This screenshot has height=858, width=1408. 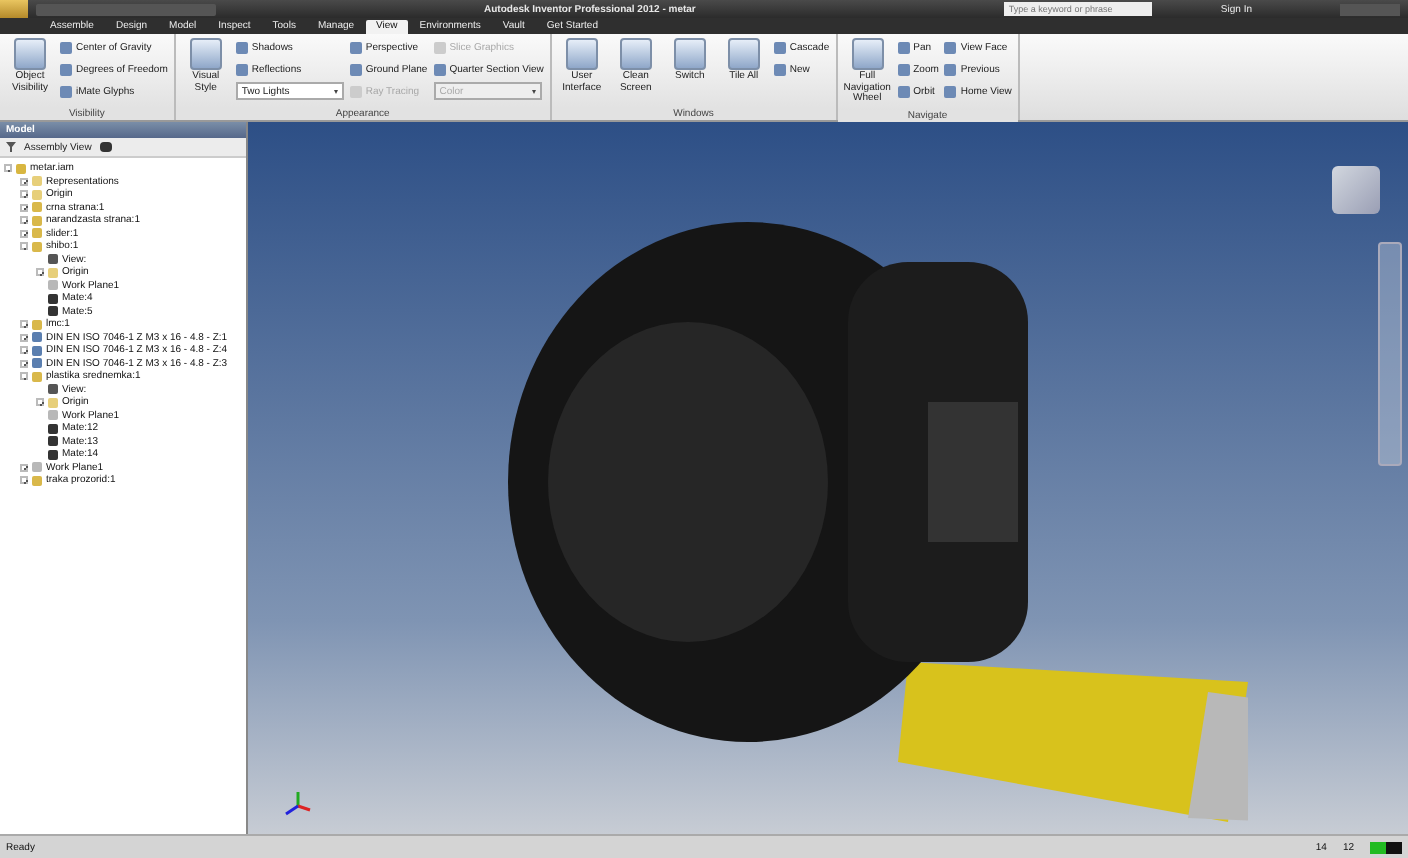 I want to click on filter-icon, so click(x=11, y=147).